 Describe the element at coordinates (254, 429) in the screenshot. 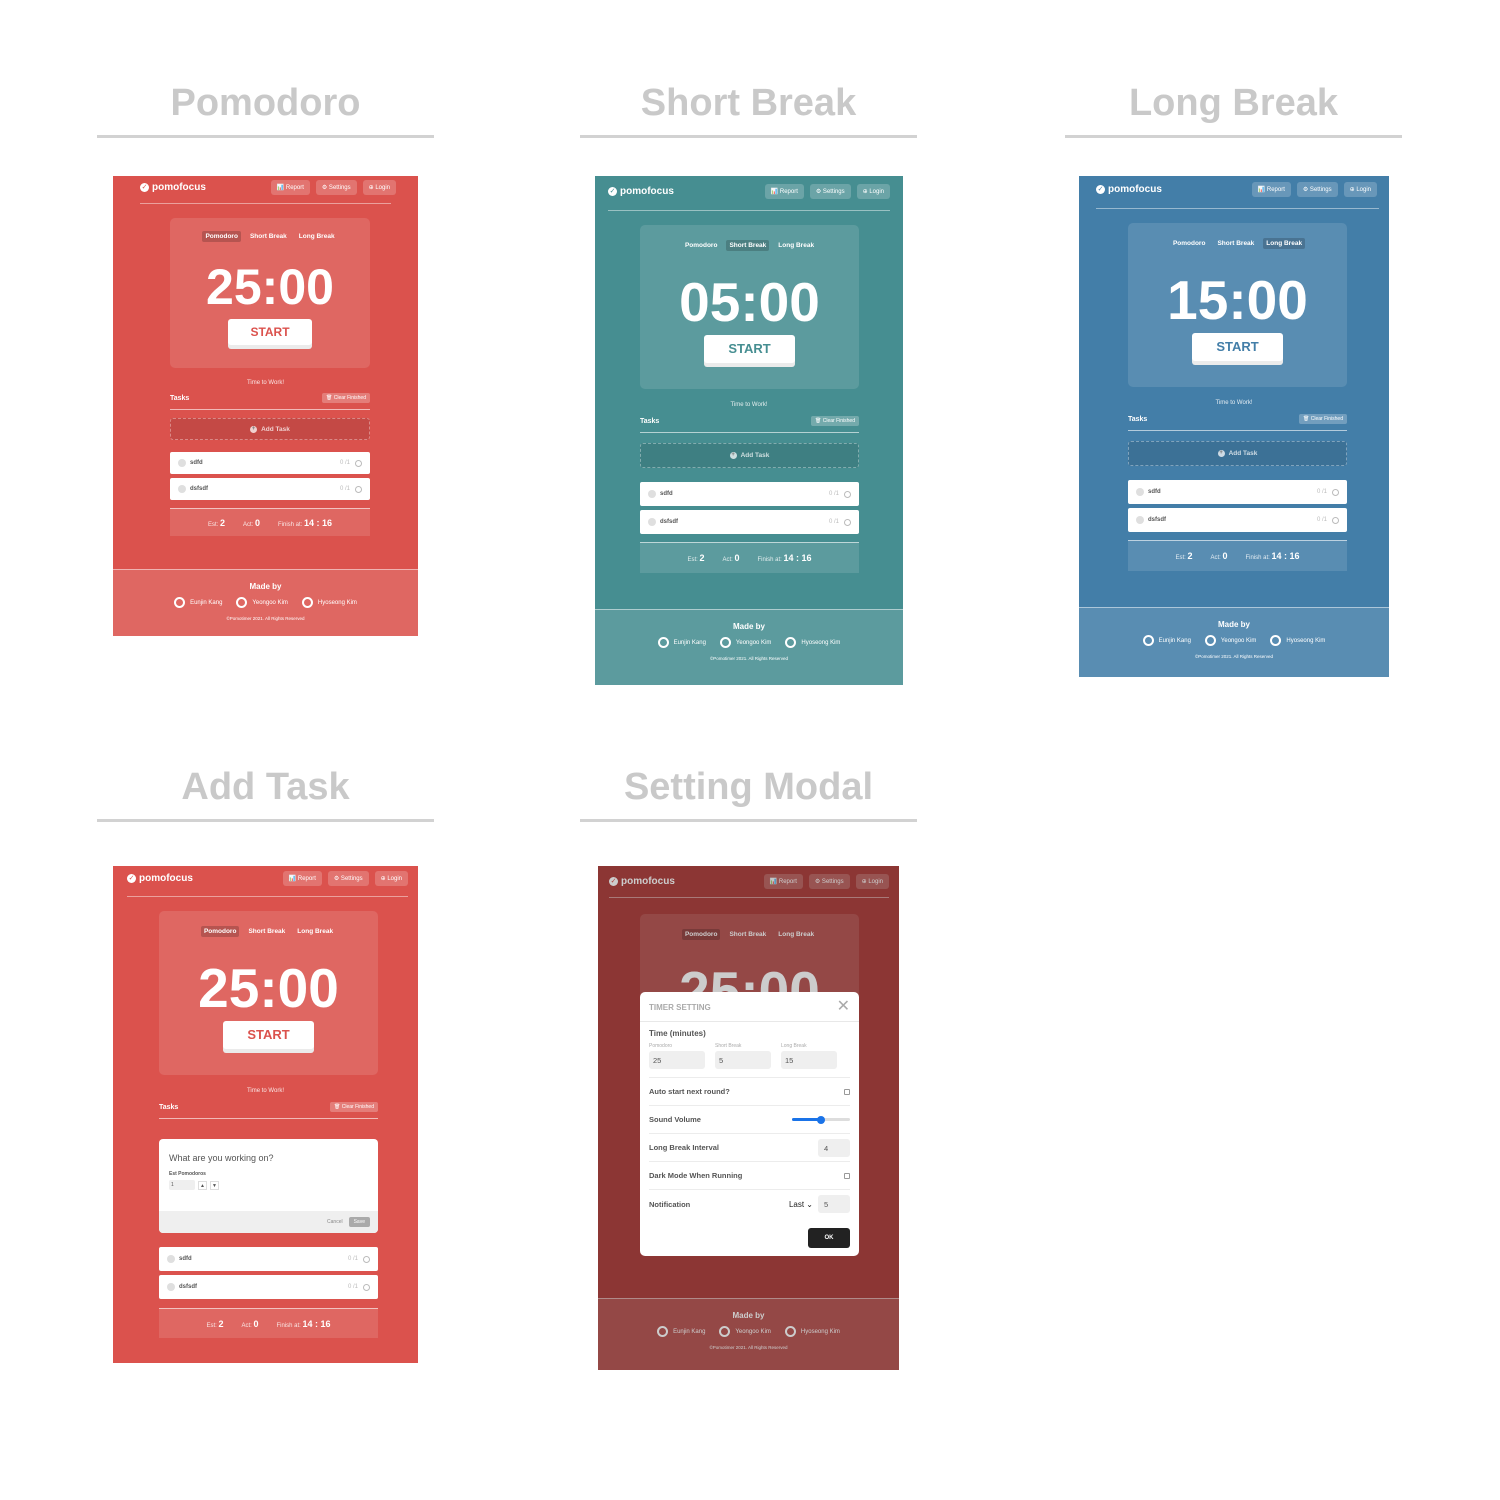

I see `plus-icon: +` at that location.